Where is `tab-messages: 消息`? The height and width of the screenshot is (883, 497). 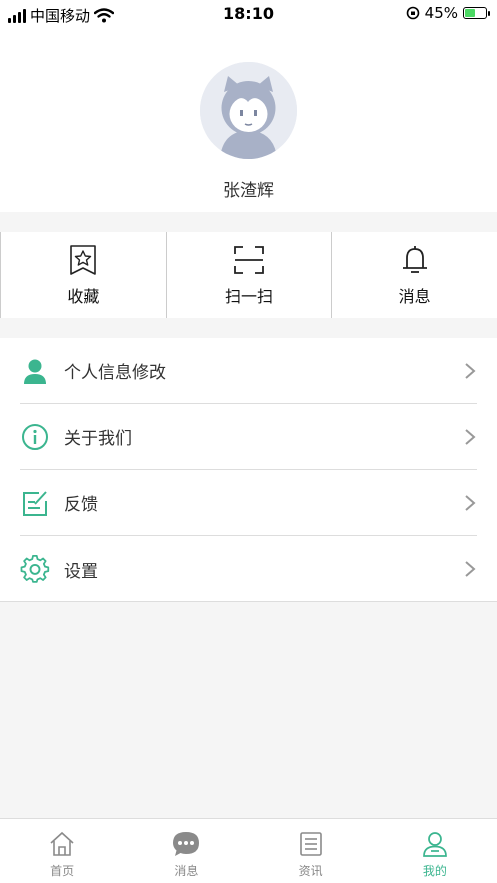 tab-messages: 消息 is located at coordinates (186, 851).